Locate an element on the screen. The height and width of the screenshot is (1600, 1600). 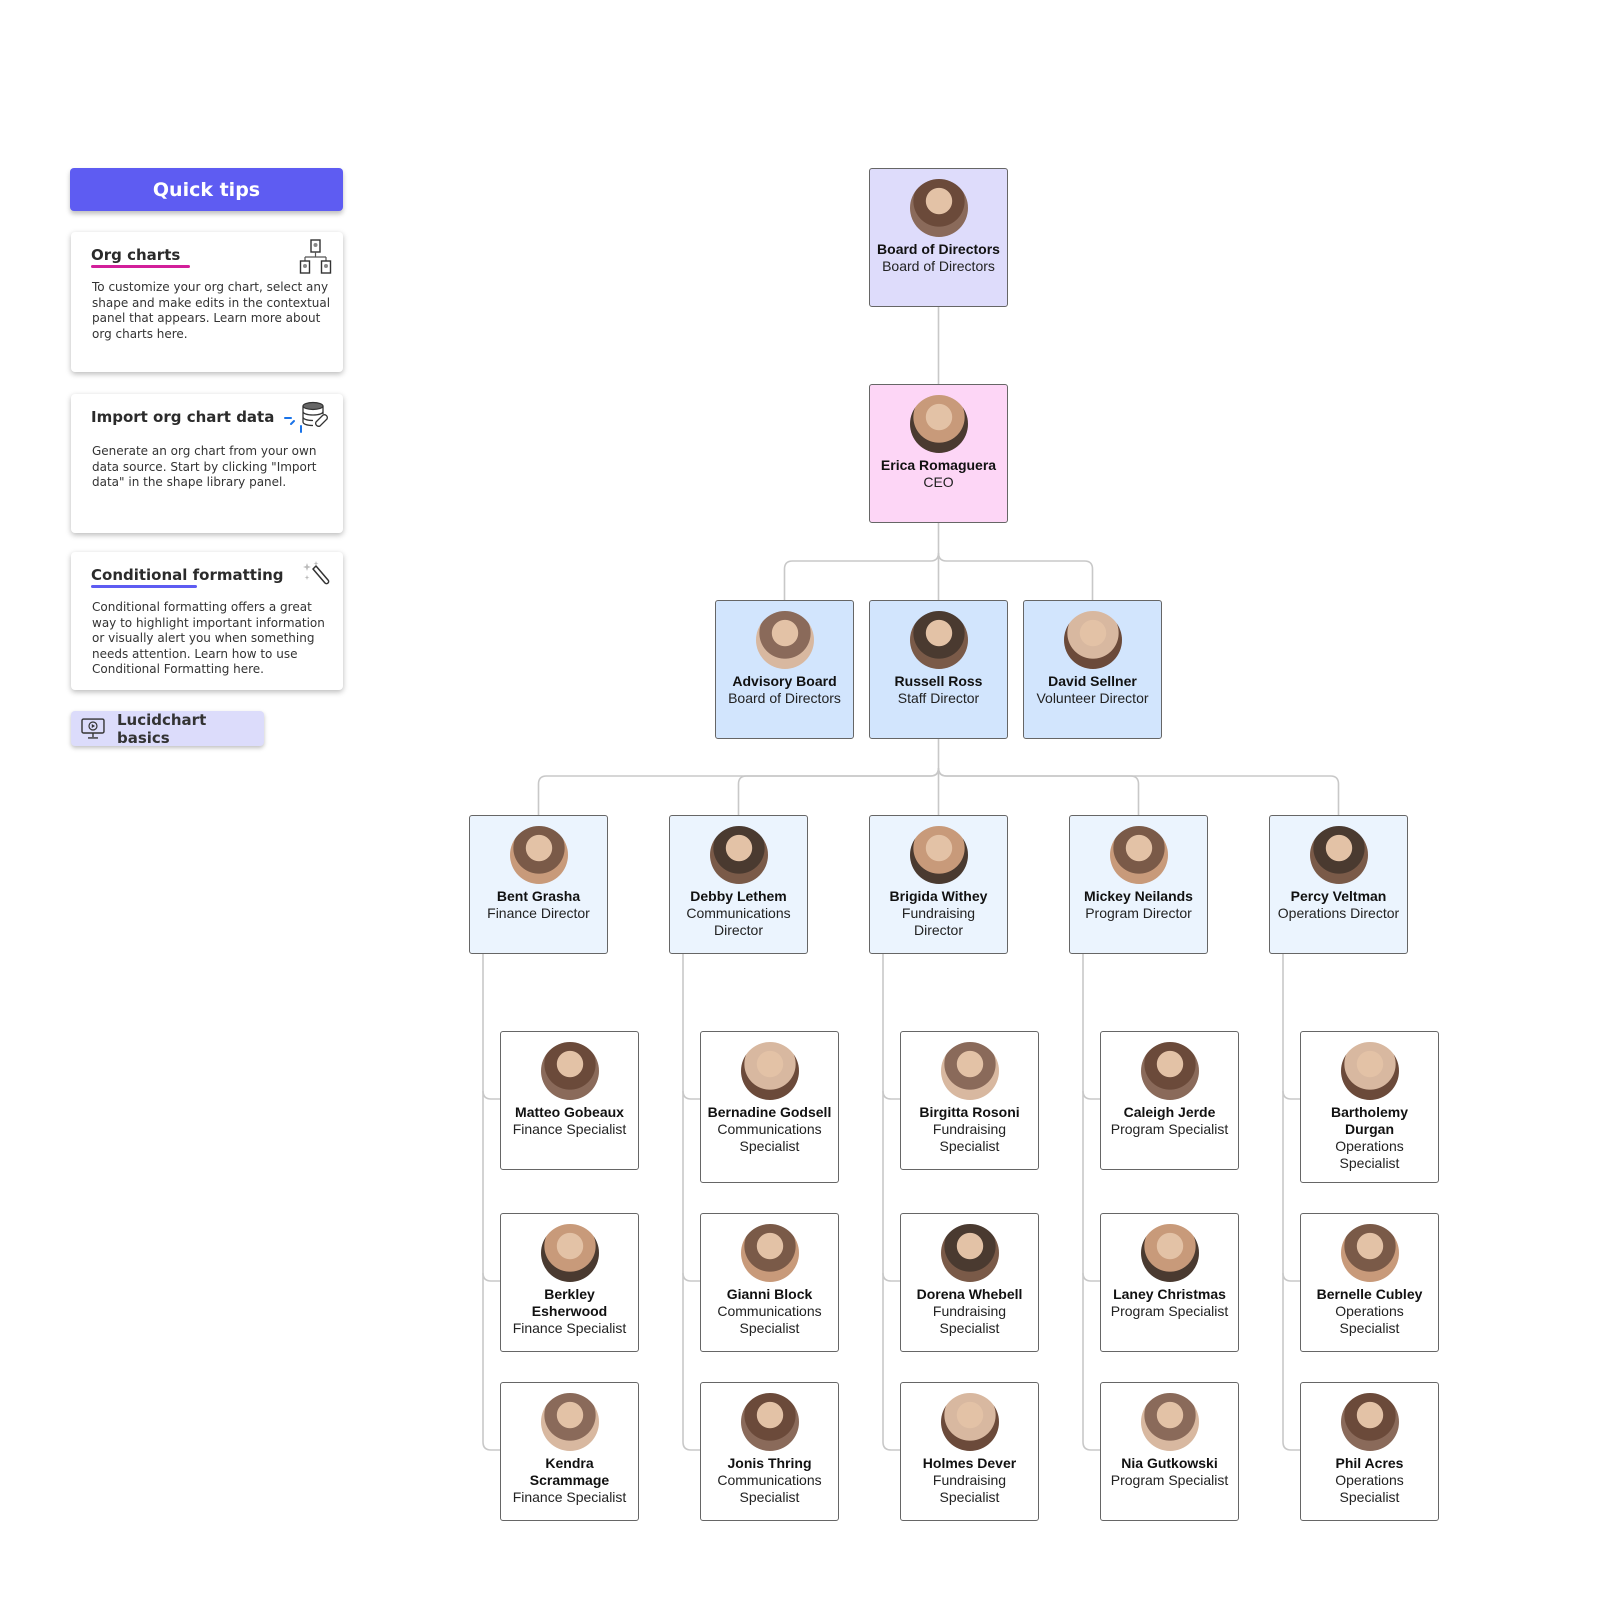
node-specialist: Birgitta Rosoni Fundraising Specialist is located at coordinates (969, 1100).